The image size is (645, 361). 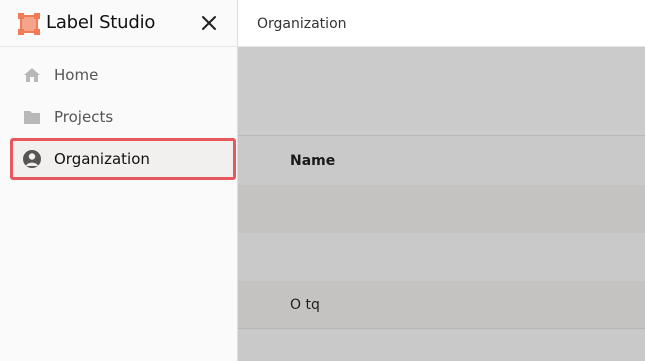 I want to click on table-header: Name, so click(x=441, y=160).